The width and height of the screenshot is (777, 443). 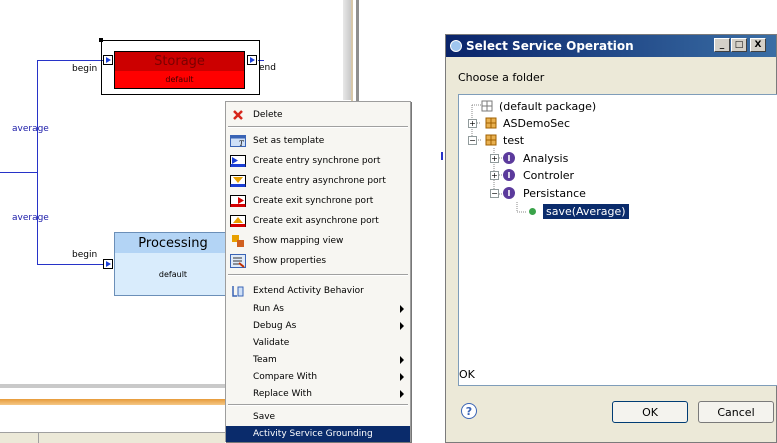 I want to click on dialog-title: Select Service Operation, so click(x=550, y=46).